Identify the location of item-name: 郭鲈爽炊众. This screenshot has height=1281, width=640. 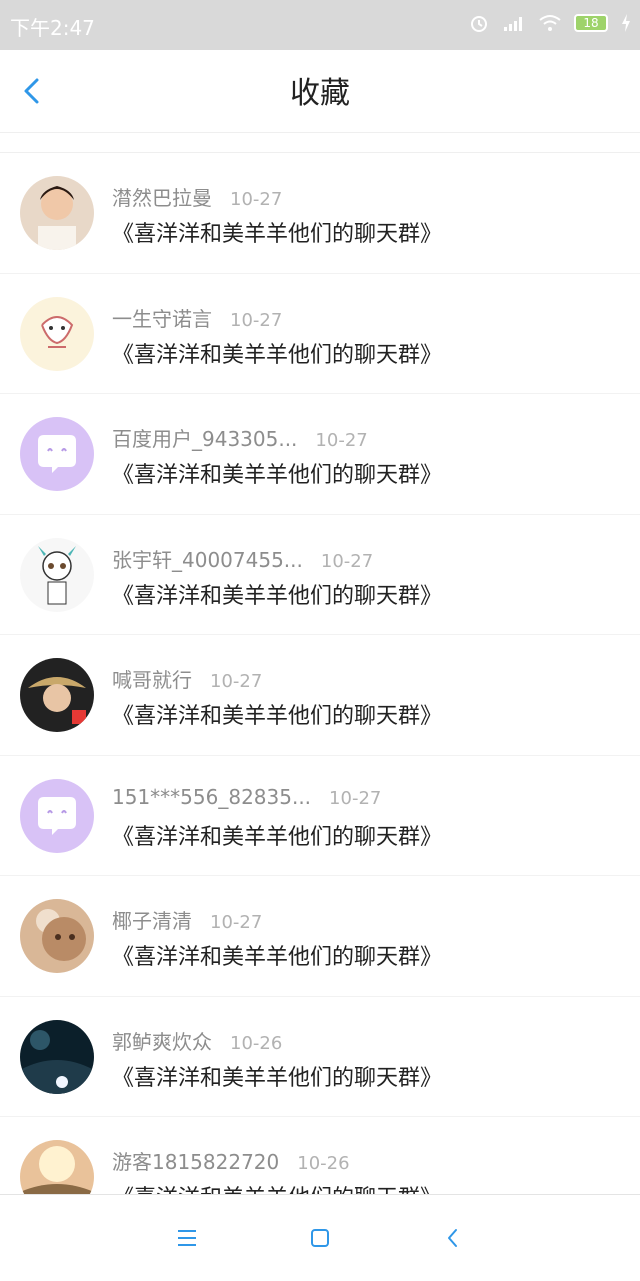
(162, 1041).